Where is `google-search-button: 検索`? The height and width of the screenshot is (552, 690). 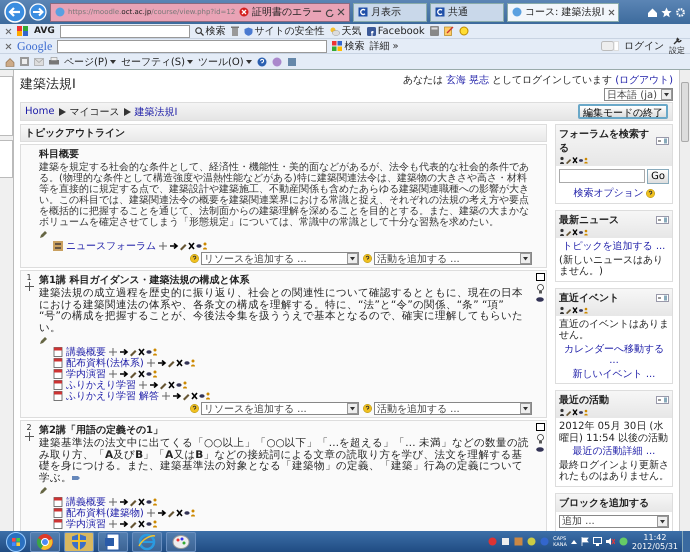
google-search-button: 検索 is located at coordinates (348, 46).